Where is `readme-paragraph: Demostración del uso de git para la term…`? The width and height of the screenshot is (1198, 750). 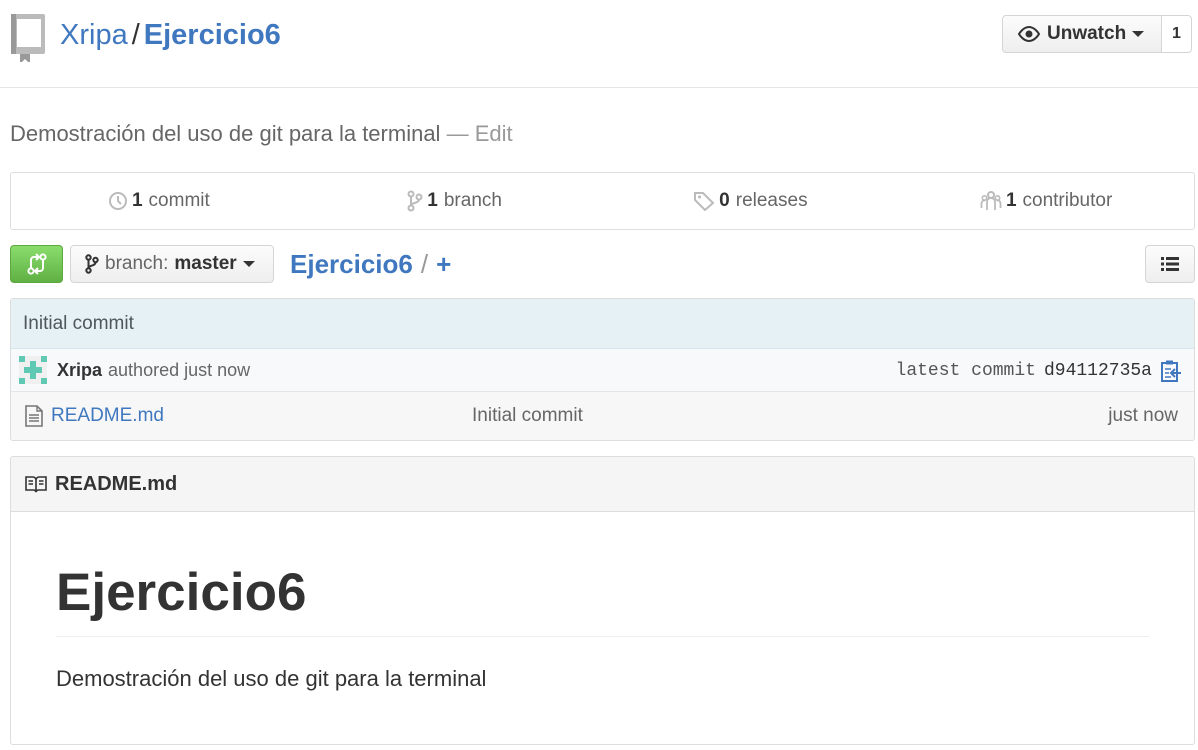 readme-paragraph: Demostración del uso de git para la term… is located at coordinates (271, 678).